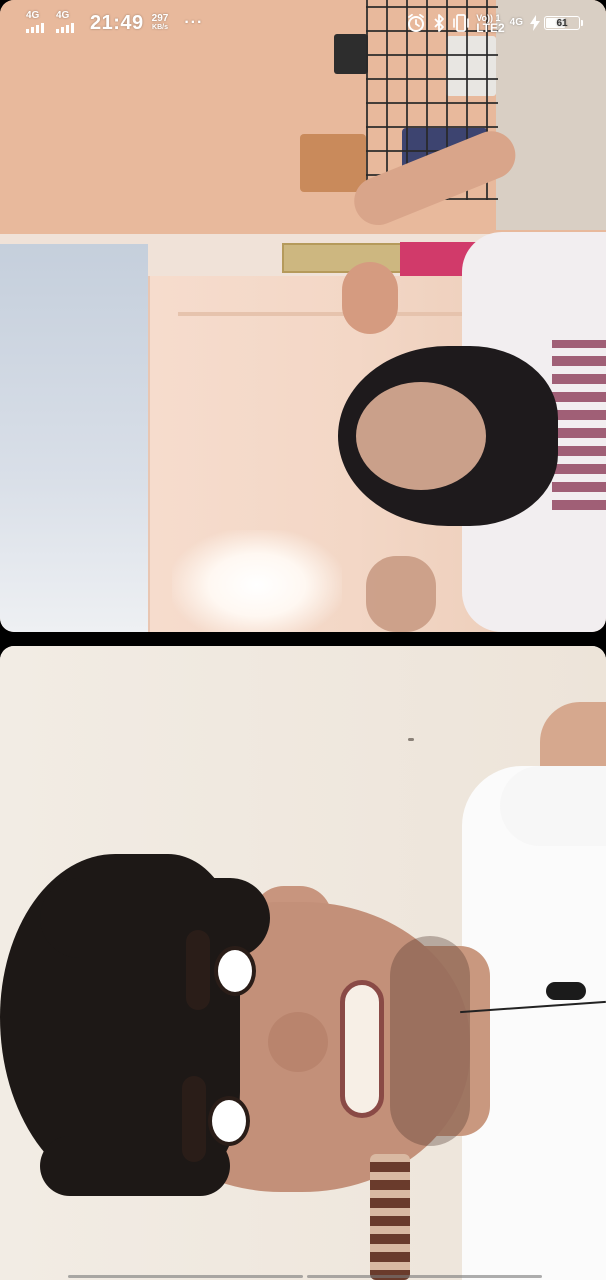 This screenshot has width=606, height=1280. Describe the element at coordinates (33, 15) in the screenshot. I see `sim1-network-label: 4G` at that location.